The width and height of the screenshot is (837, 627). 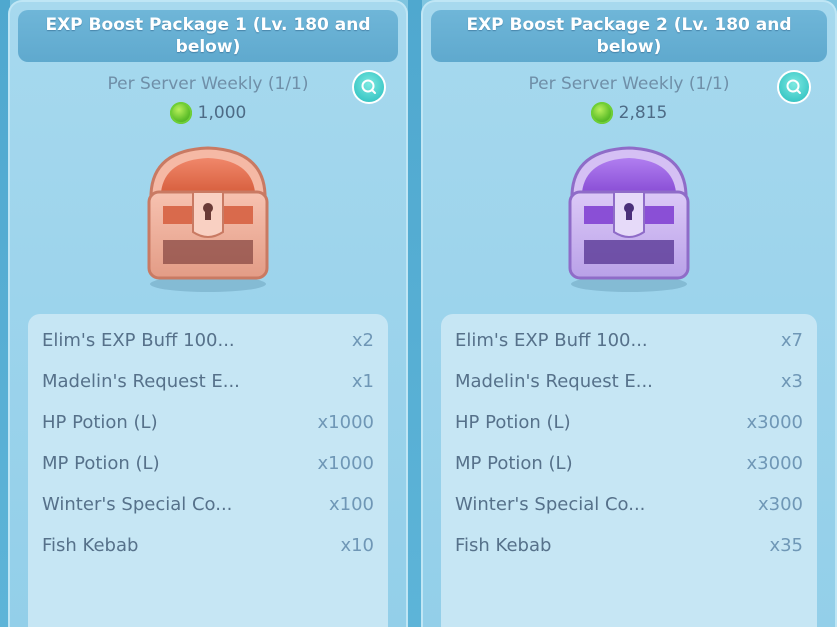 I want to click on price-value: 1,000, so click(x=222, y=113).